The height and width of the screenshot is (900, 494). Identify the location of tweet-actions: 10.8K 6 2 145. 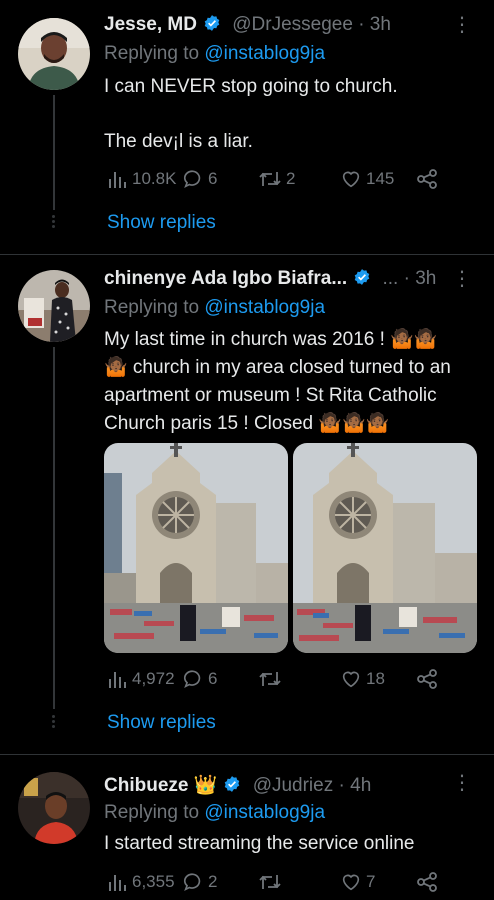
(276, 181).